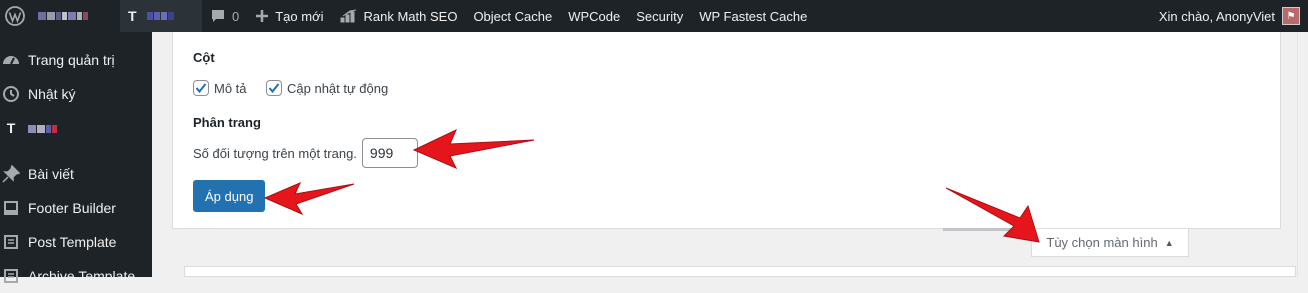  Describe the element at coordinates (338, 88) in the screenshot. I see `column-auto-update-label: Cập nhật tự động` at that location.